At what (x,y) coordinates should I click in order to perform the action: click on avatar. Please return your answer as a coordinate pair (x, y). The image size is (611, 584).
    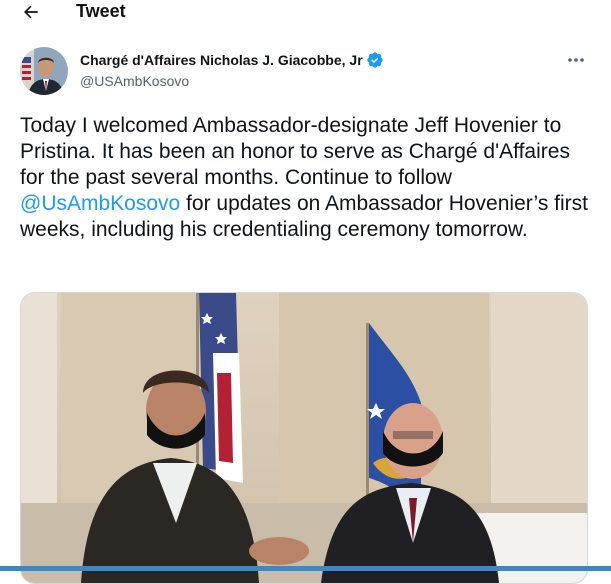
    Looking at the image, I should click on (44, 71).